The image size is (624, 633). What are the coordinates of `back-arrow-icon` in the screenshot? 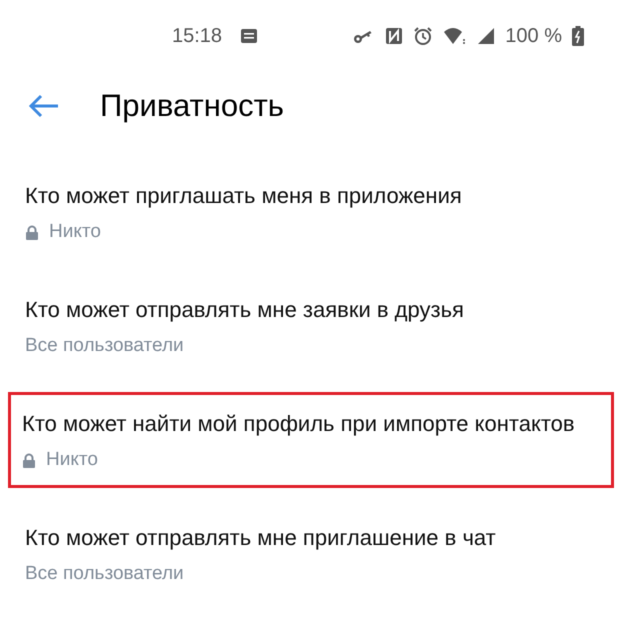 It's located at (44, 106).